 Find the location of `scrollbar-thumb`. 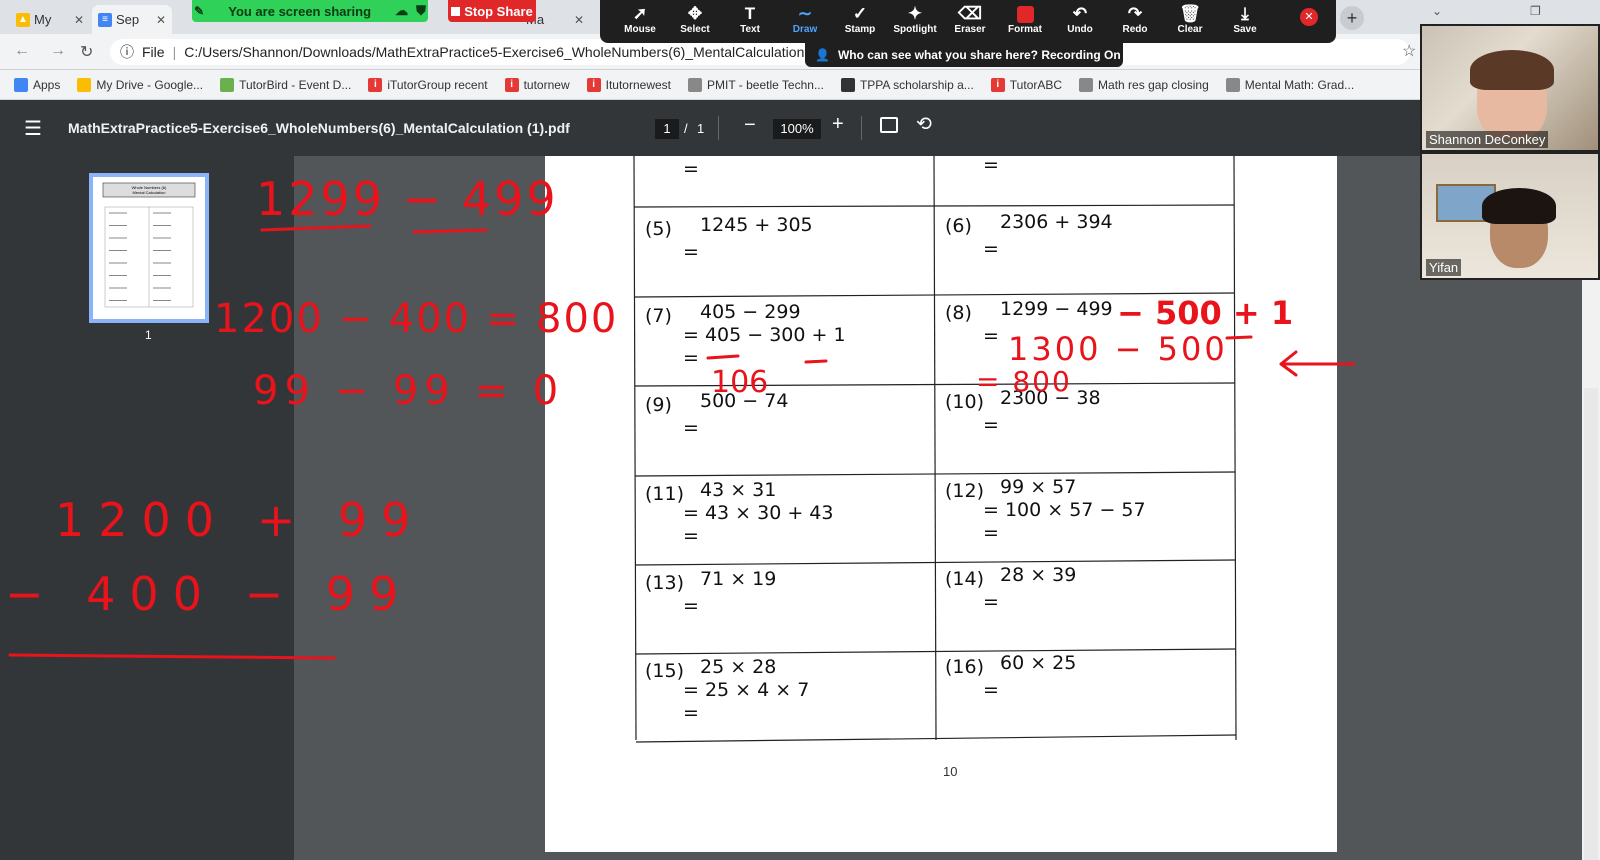

scrollbar-thumb is located at coordinates (1591, 624).